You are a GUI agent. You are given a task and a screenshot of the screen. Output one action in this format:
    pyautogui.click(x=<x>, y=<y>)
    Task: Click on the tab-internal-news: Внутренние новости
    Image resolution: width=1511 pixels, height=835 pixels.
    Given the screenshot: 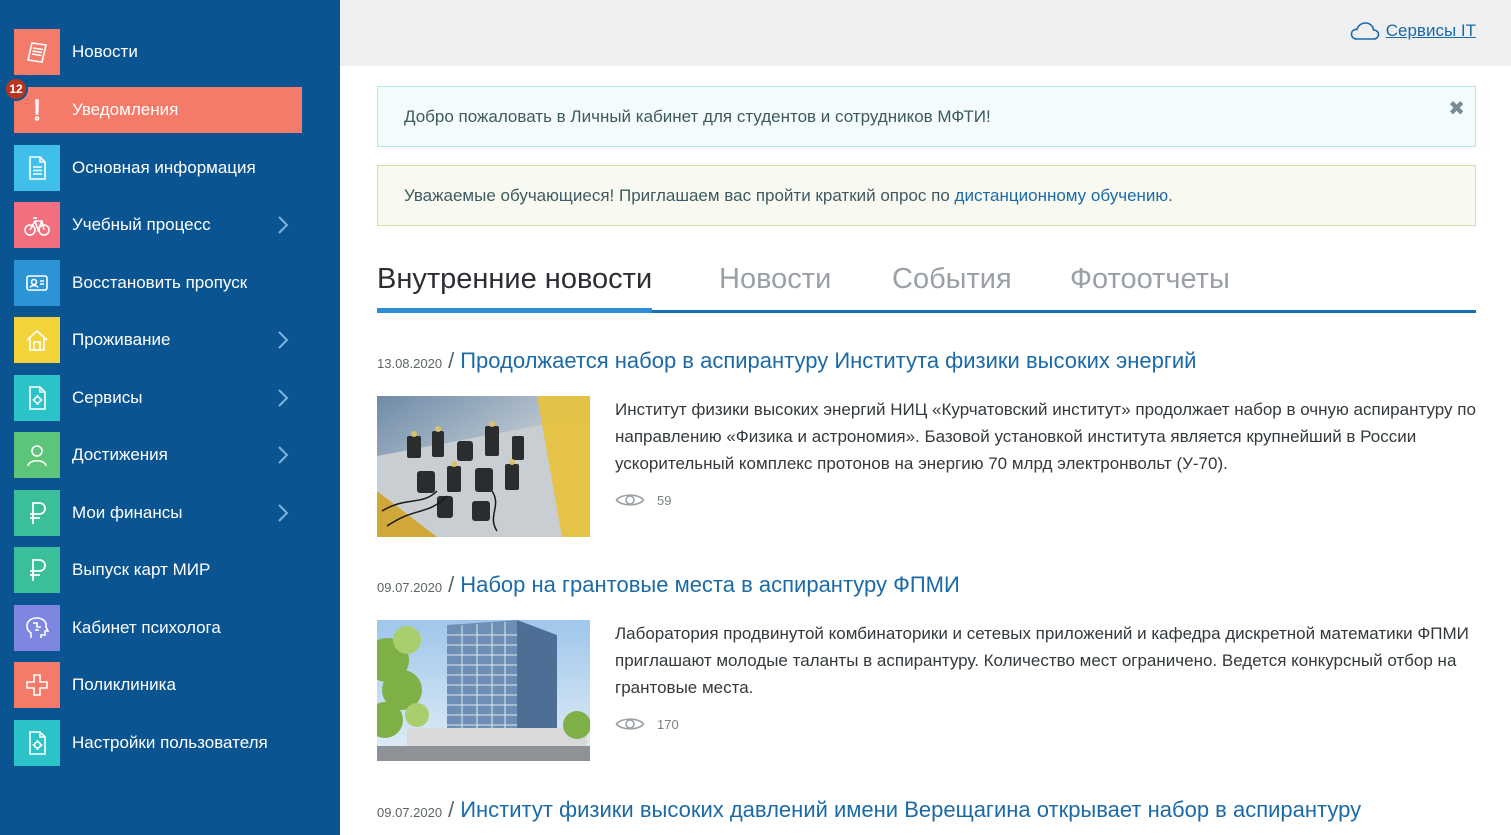 What is the action you would take?
    pyautogui.click(x=515, y=288)
    